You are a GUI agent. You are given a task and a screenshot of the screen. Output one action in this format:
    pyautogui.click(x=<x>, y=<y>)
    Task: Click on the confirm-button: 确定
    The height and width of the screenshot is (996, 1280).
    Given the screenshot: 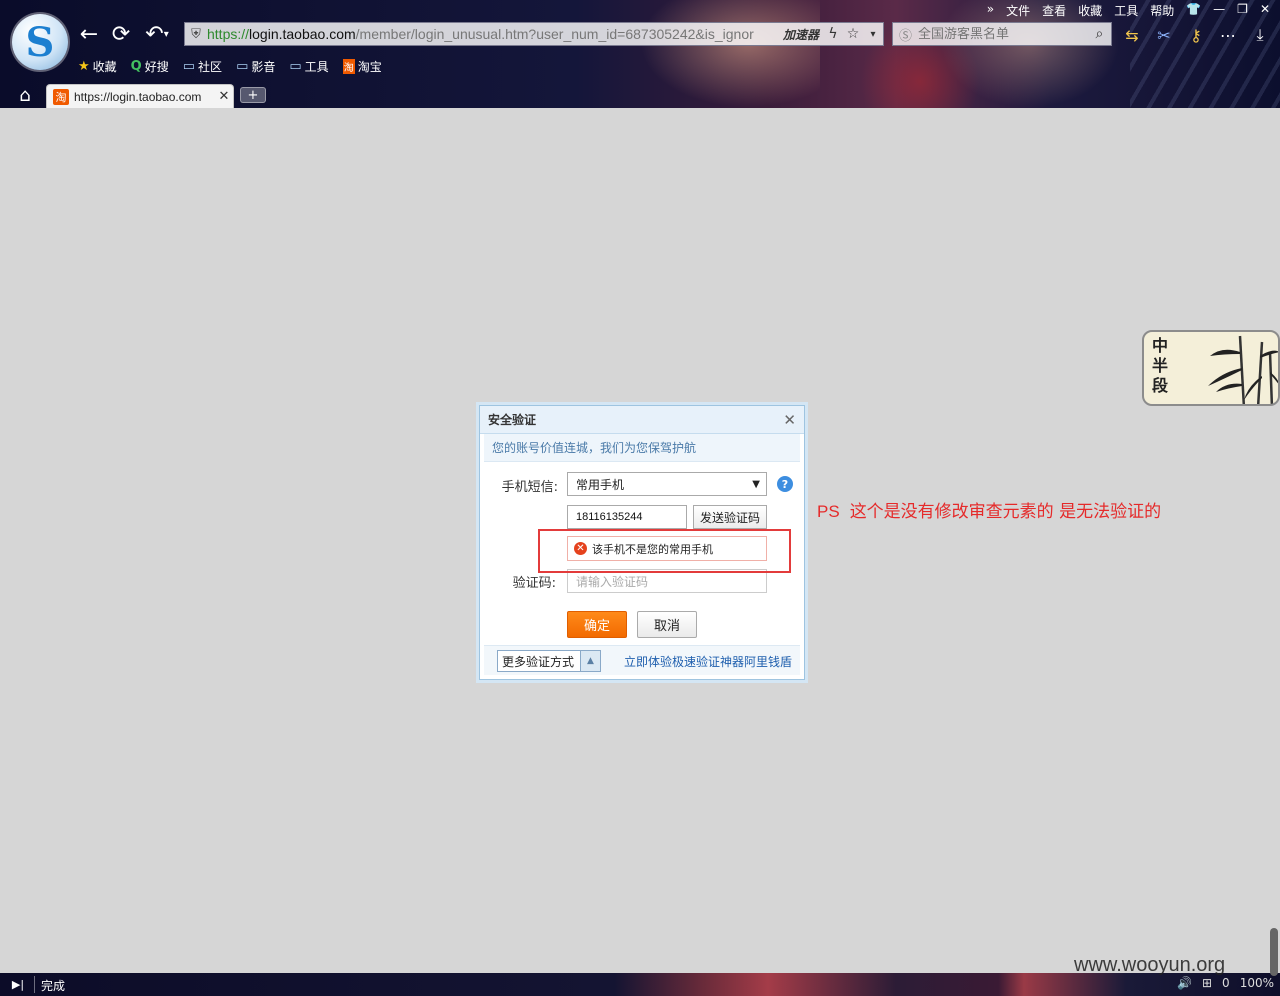 What is the action you would take?
    pyautogui.click(x=597, y=624)
    